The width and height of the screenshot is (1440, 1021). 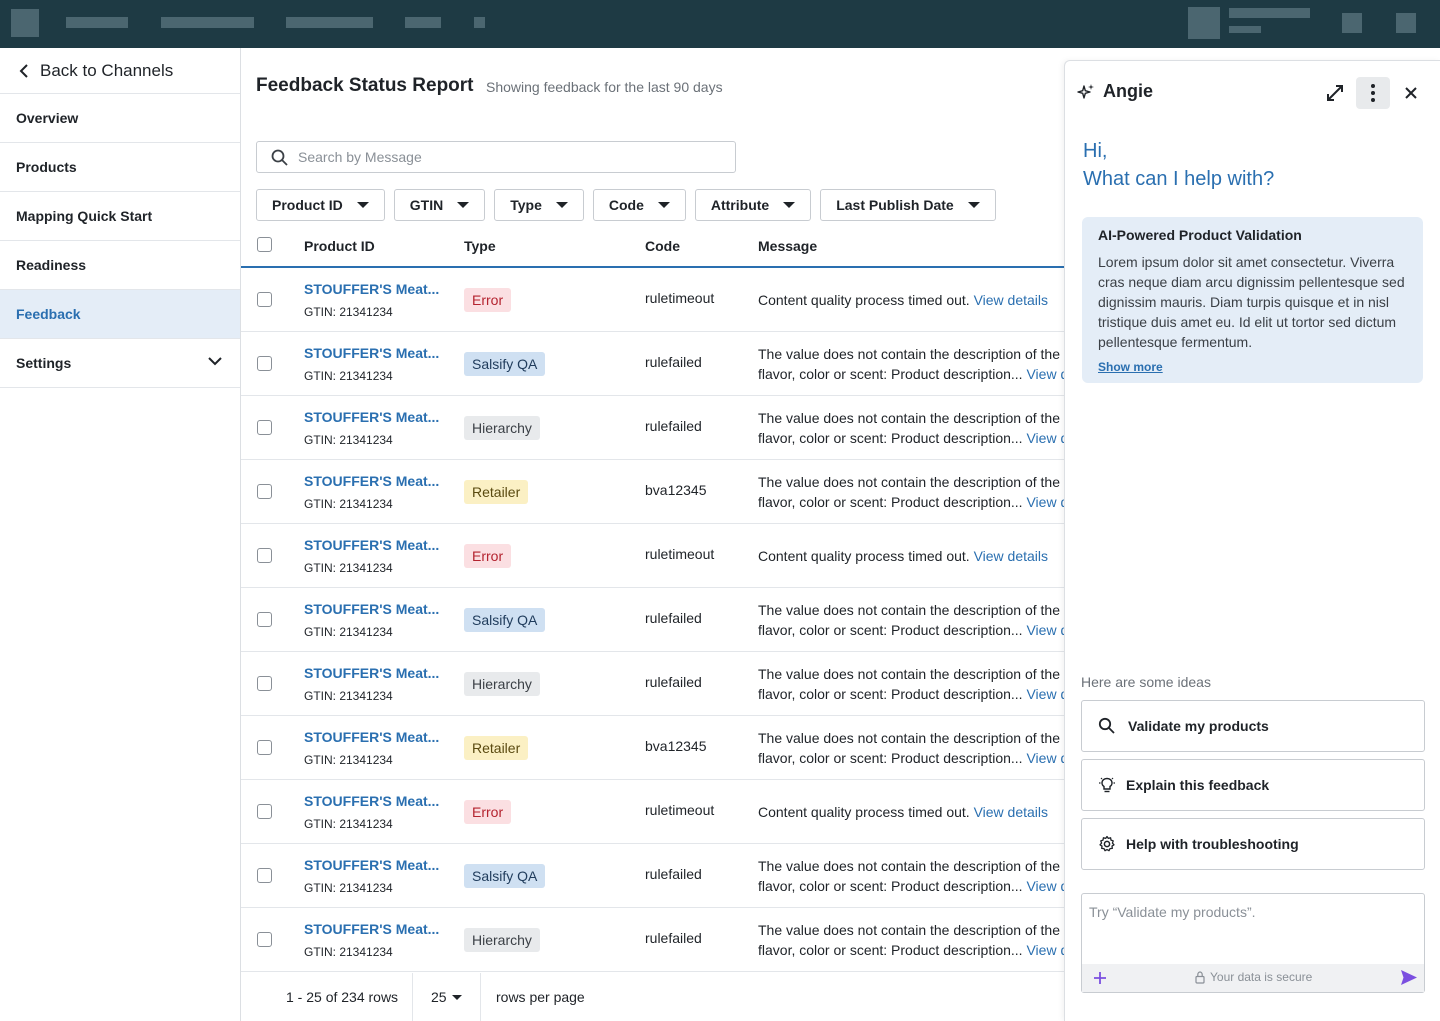 I want to click on sidebar-item-feedback: Feedback, so click(x=120, y=314).